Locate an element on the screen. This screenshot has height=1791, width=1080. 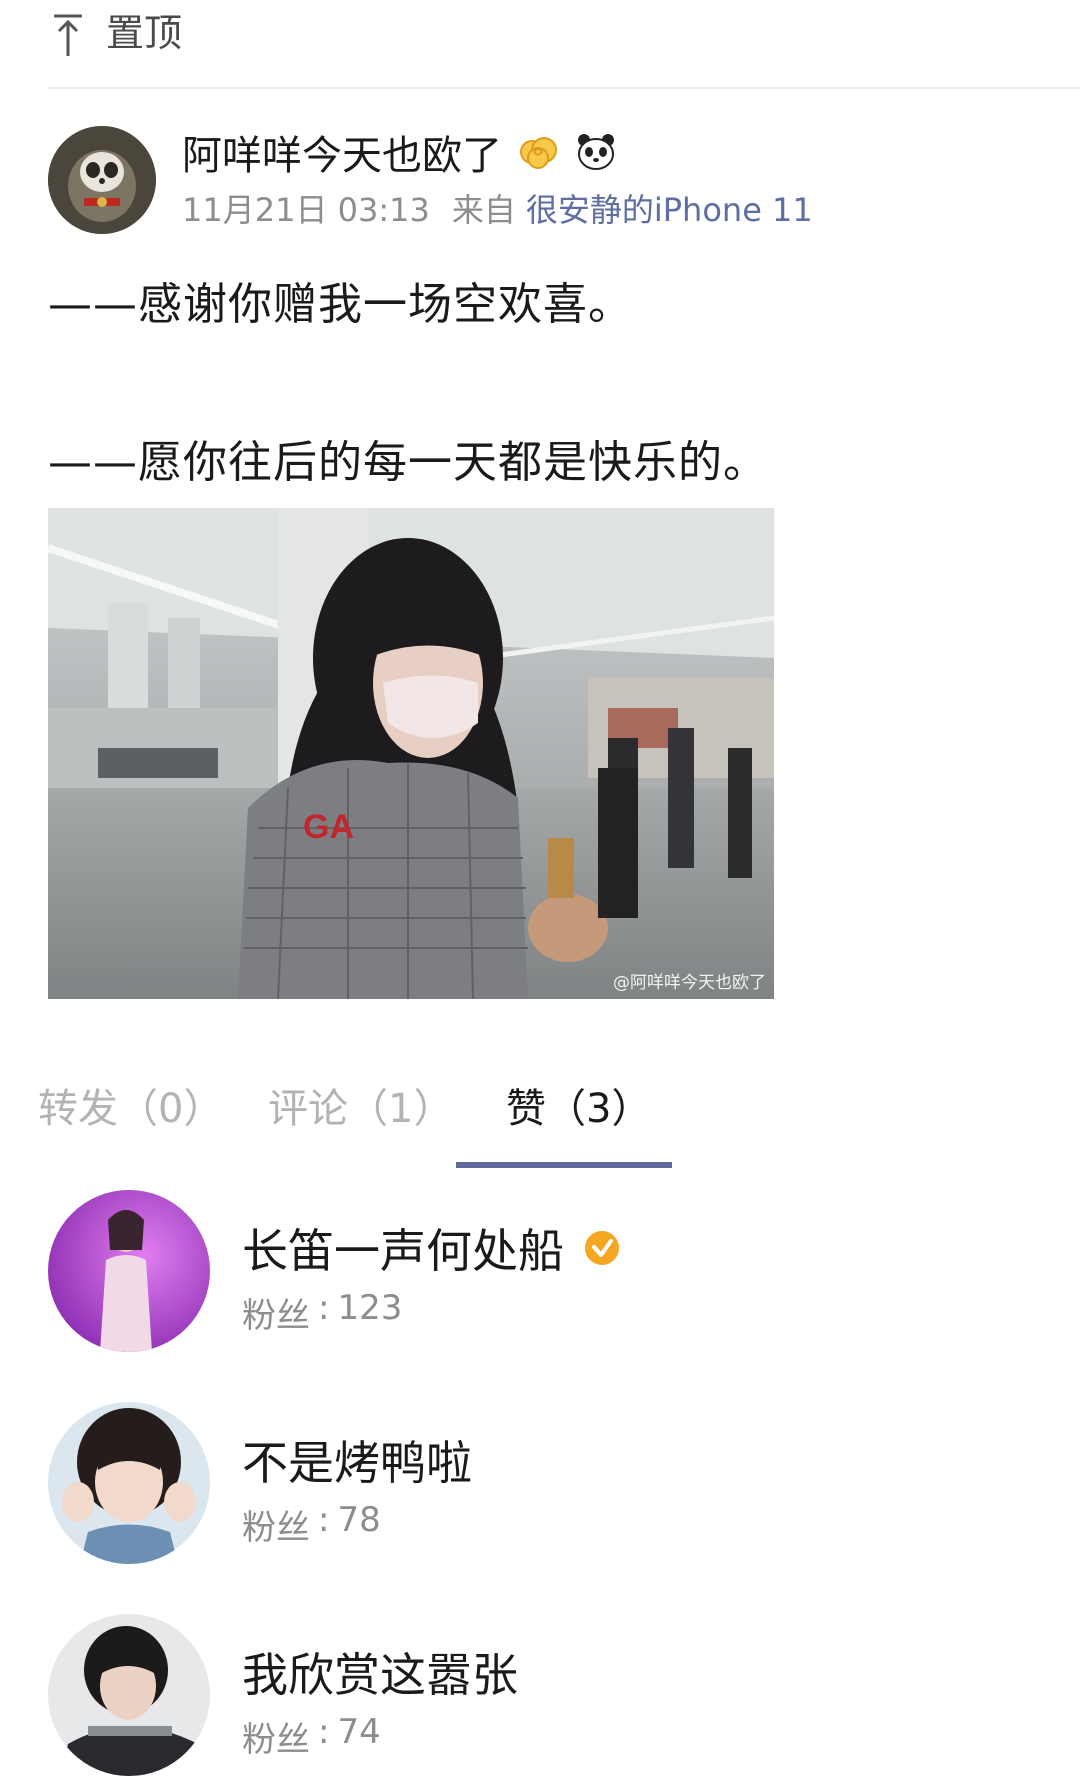
liker-fans: 粉丝 : 74 is located at coordinates (311, 1736).